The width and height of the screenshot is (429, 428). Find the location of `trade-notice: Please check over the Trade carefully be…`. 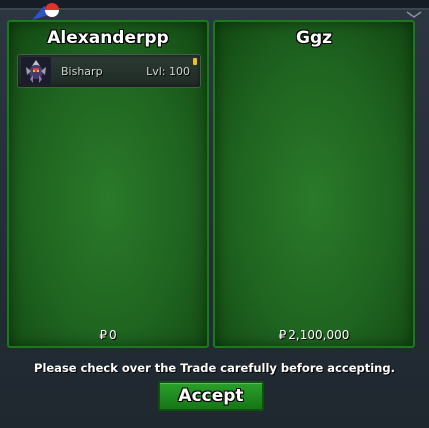

trade-notice: Please check over the Trade carefully be… is located at coordinates (214, 368).